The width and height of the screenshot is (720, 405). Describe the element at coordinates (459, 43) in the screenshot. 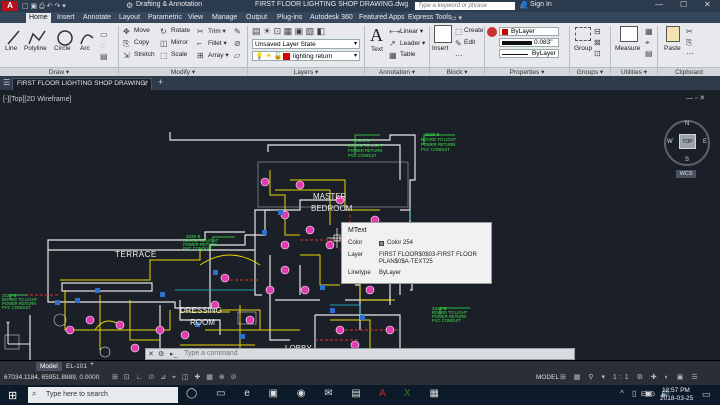

I see `create-icon: ⬚ ✎ ⋯` at that location.